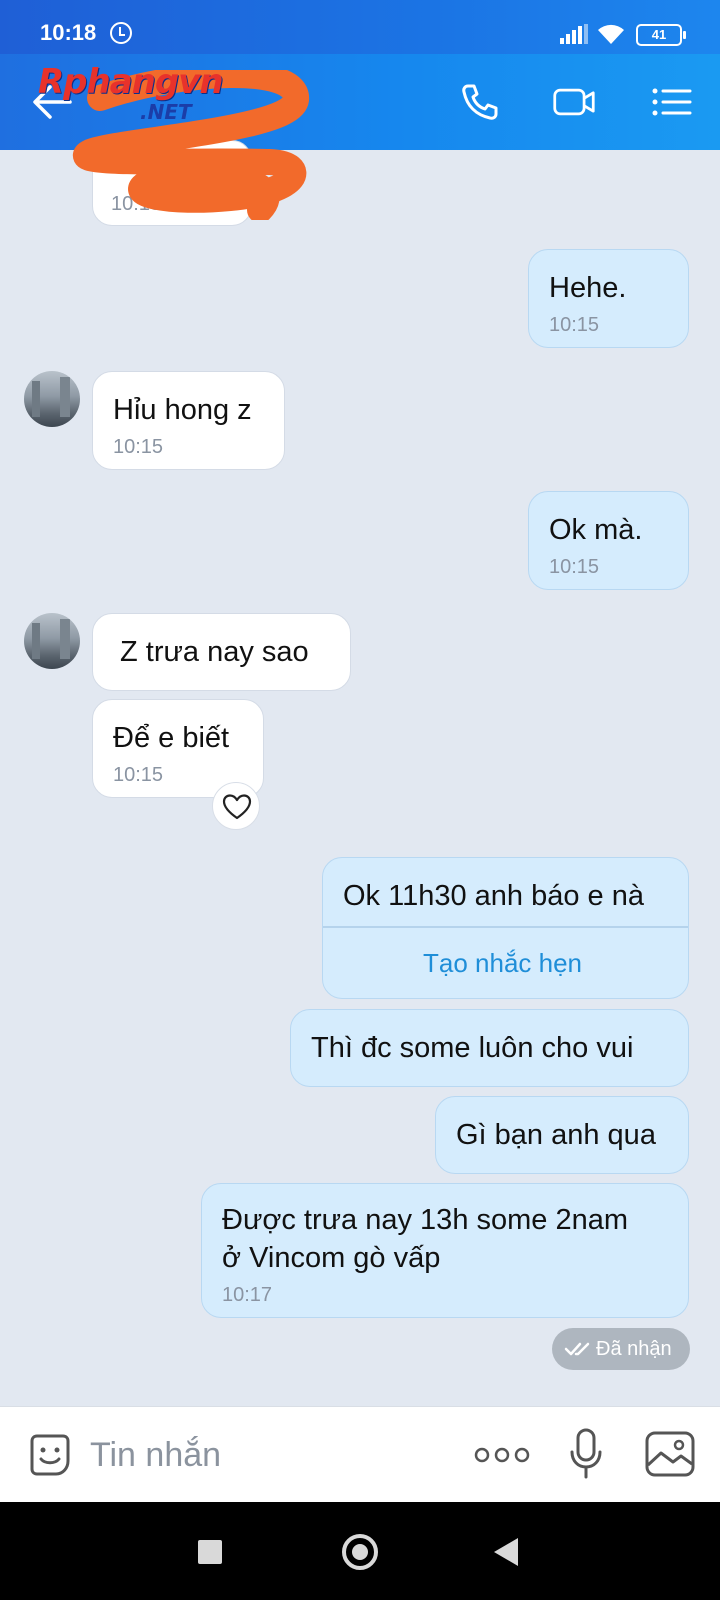  Describe the element at coordinates (171, 738) in the screenshot. I see `message-text: Để e biết` at that location.